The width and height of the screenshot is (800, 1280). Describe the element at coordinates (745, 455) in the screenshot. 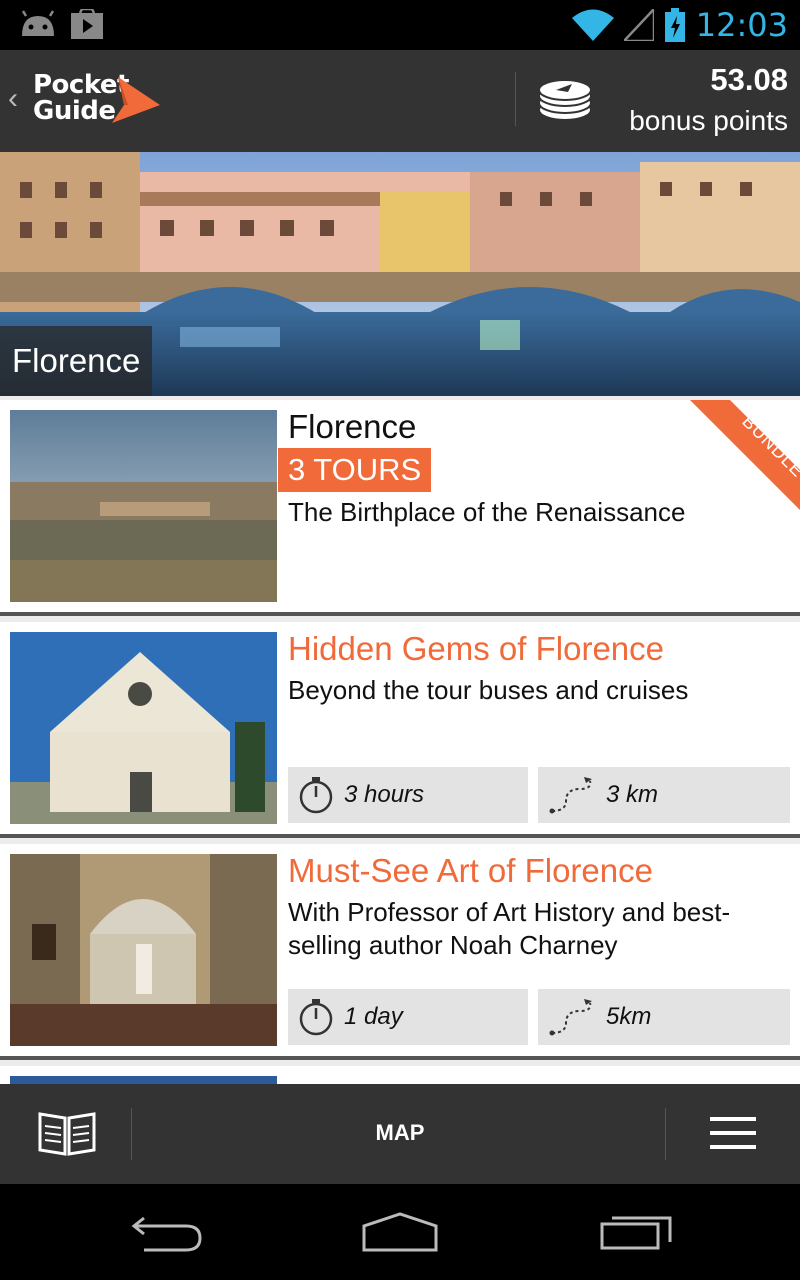

I see `bundle-ribbon: BUNDLE` at that location.